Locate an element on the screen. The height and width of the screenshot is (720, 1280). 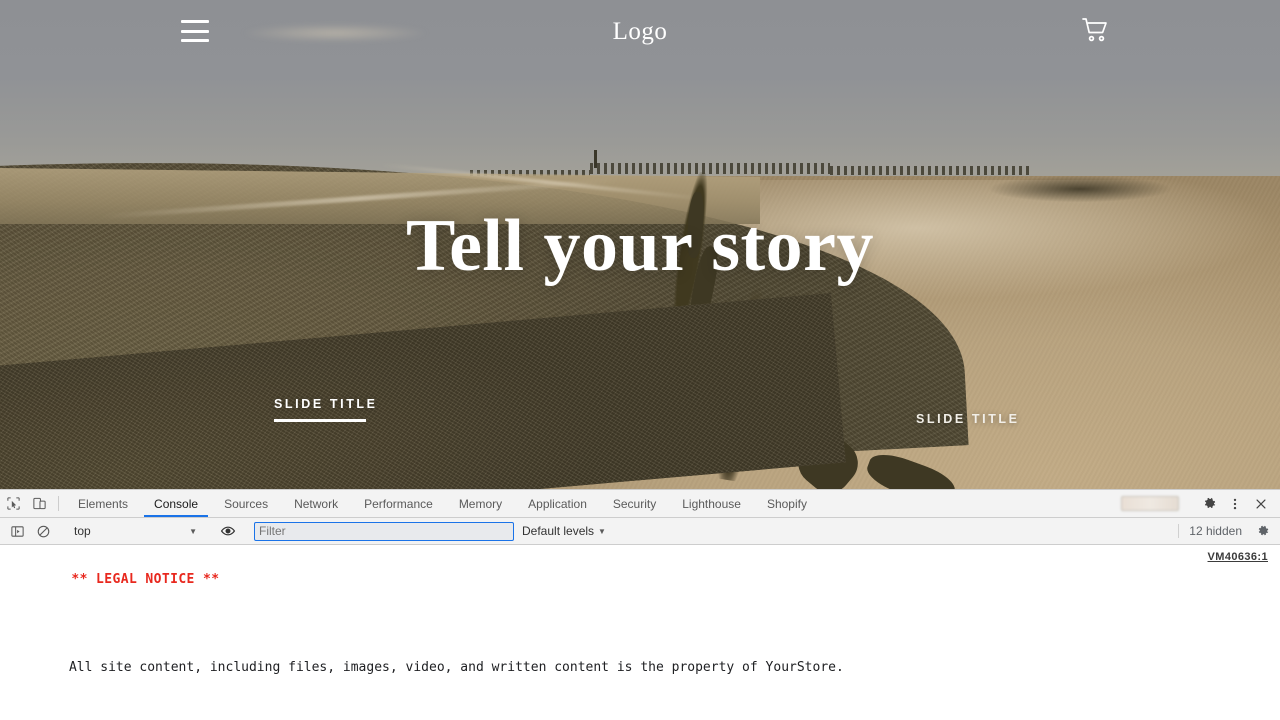
tab-elements: Elements is located at coordinates (103, 503).